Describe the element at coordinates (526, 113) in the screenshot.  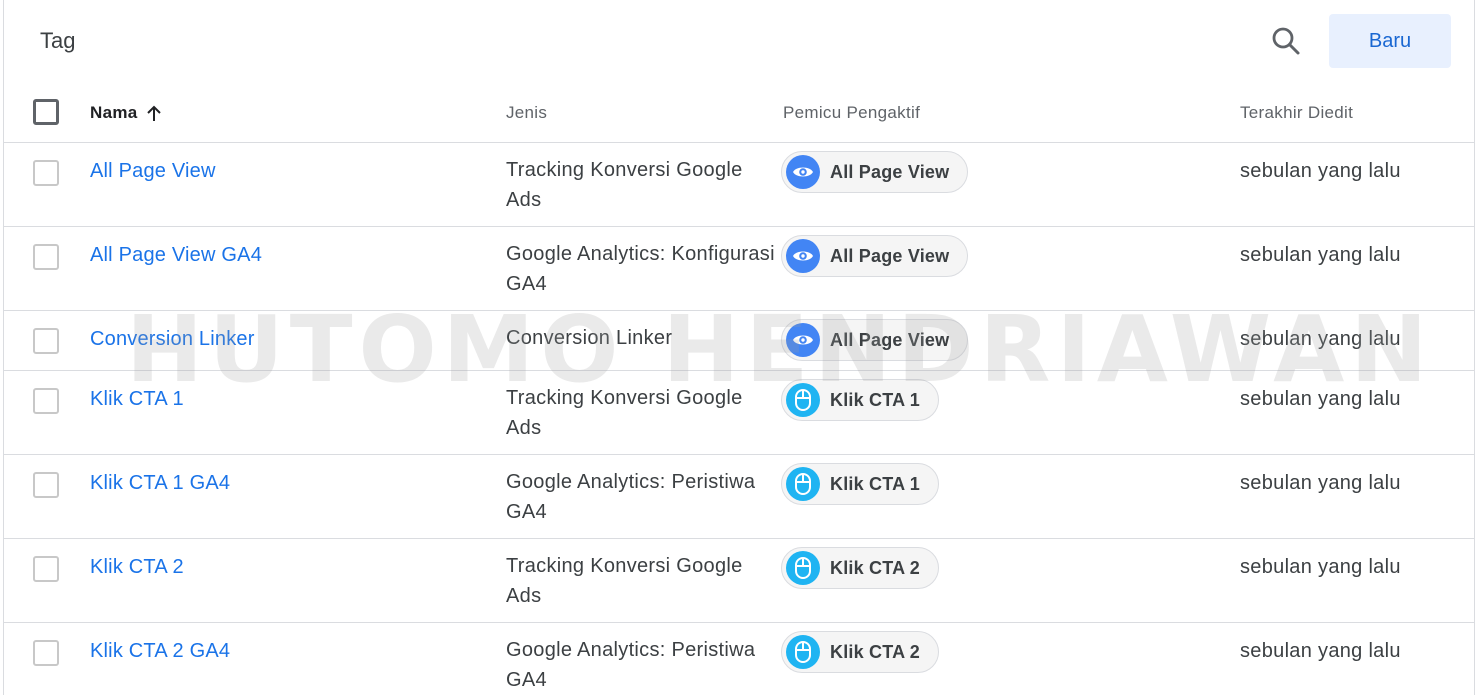
I see `column-header-type: Jenis` at that location.